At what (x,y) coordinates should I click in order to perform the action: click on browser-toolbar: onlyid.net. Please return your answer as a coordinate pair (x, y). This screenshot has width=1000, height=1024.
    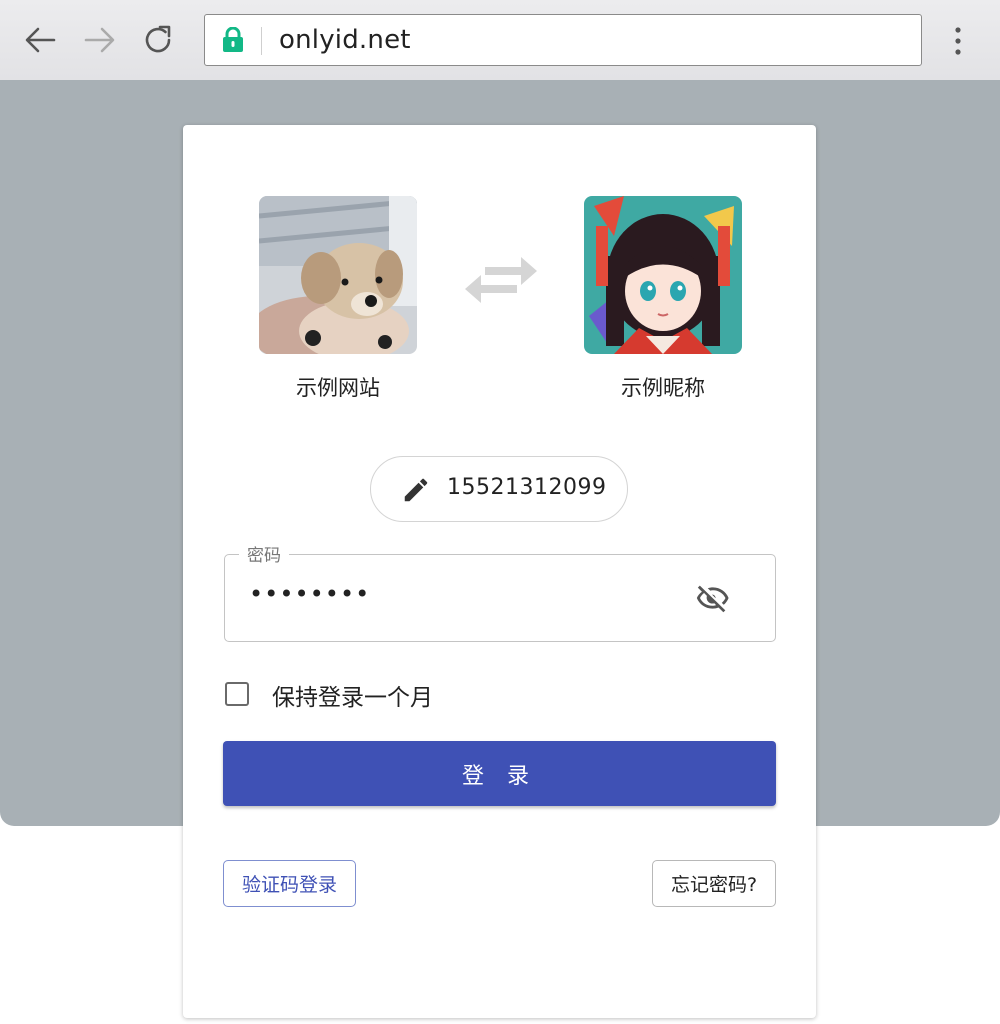
    Looking at the image, I should click on (500, 40).